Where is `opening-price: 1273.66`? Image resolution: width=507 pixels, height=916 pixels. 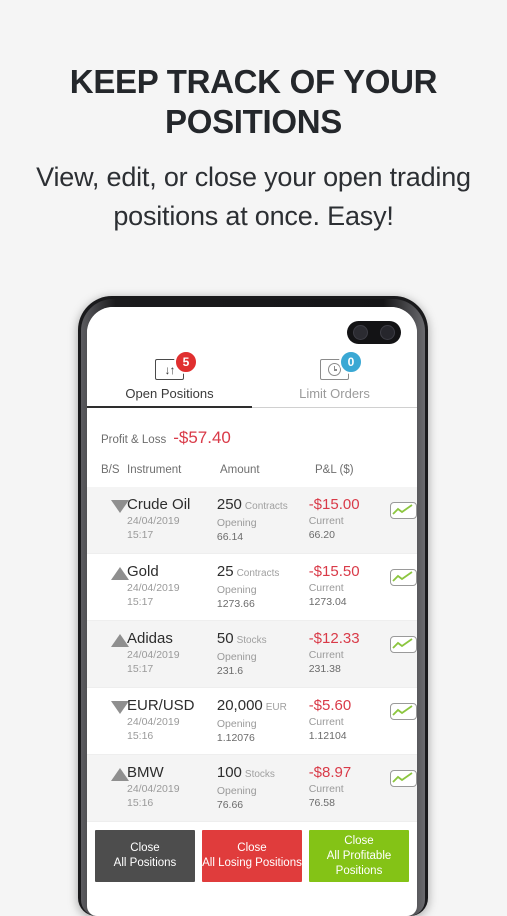
opening-price: 1273.66 is located at coordinates (235, 604).